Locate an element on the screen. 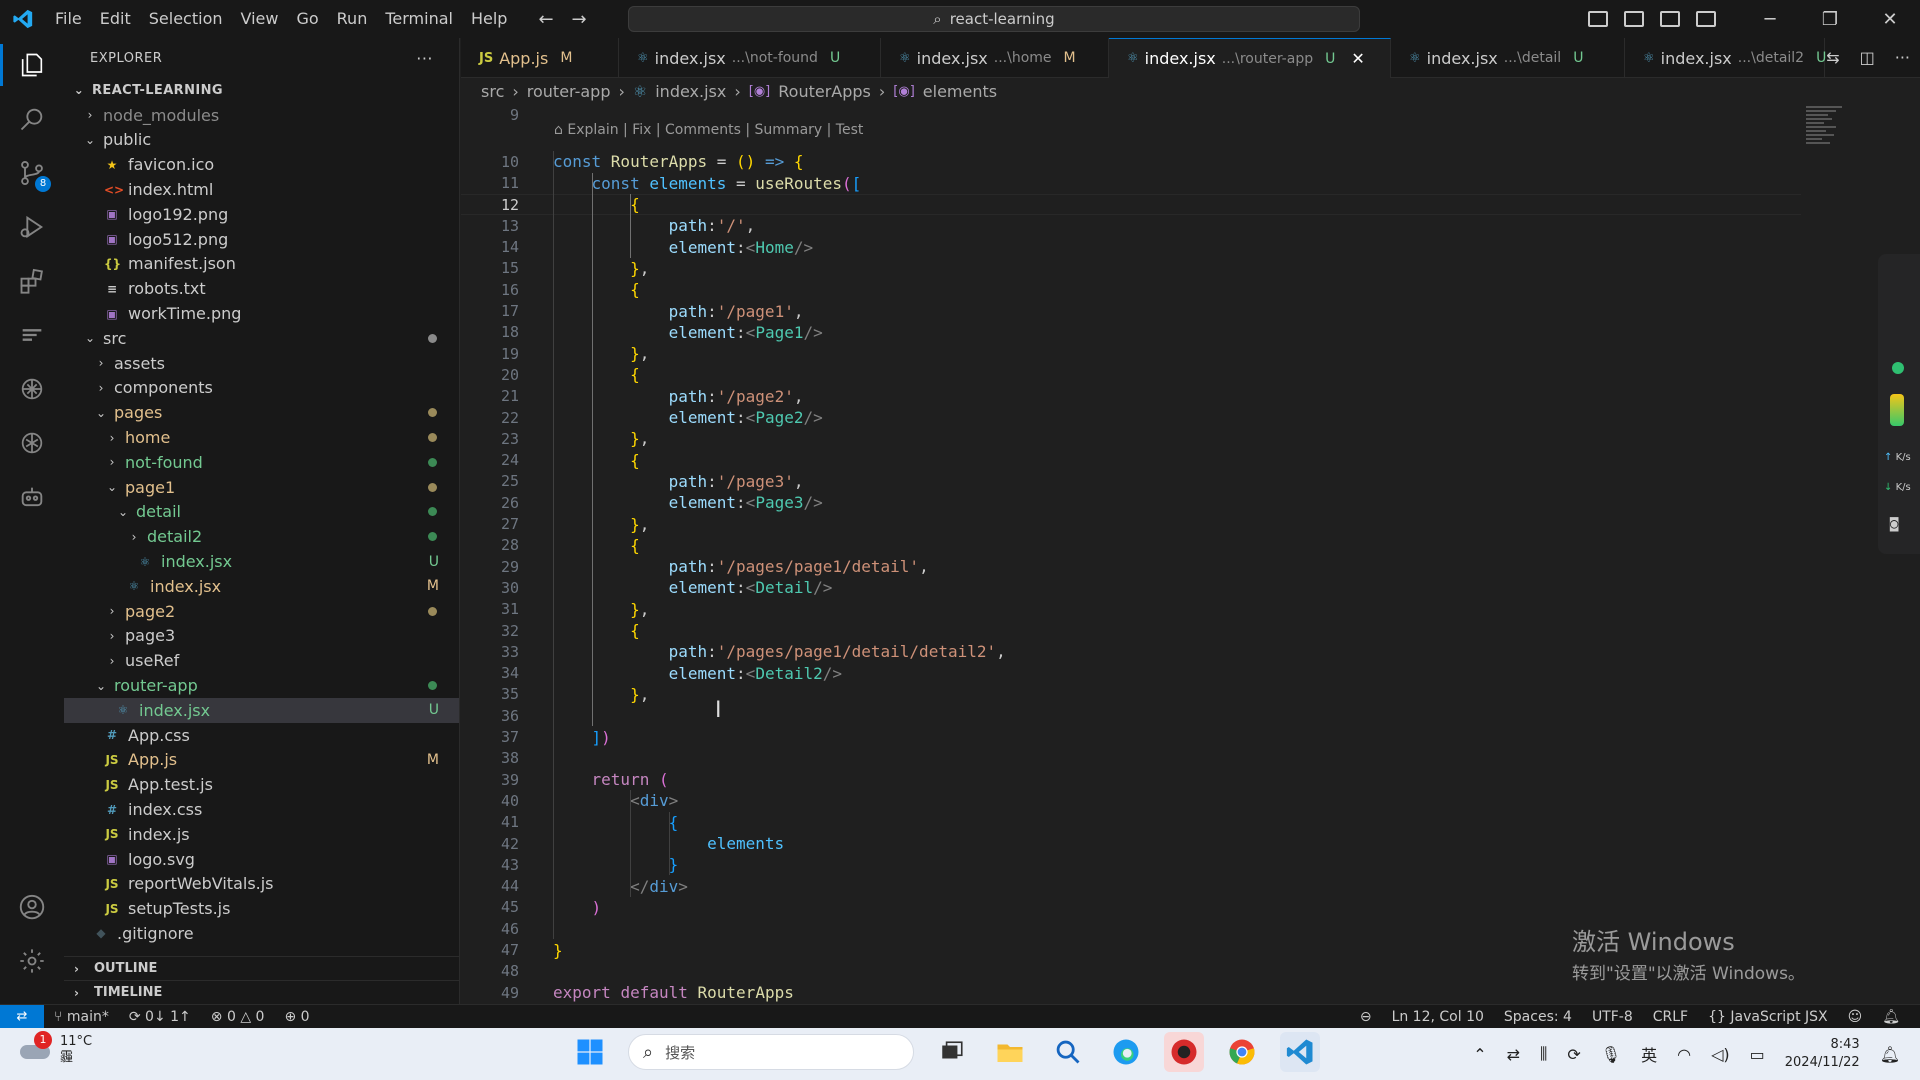 Image resolution: width=1920 pixels, height=1080 pixels. openai-icon is located at coordinates (32, 389).